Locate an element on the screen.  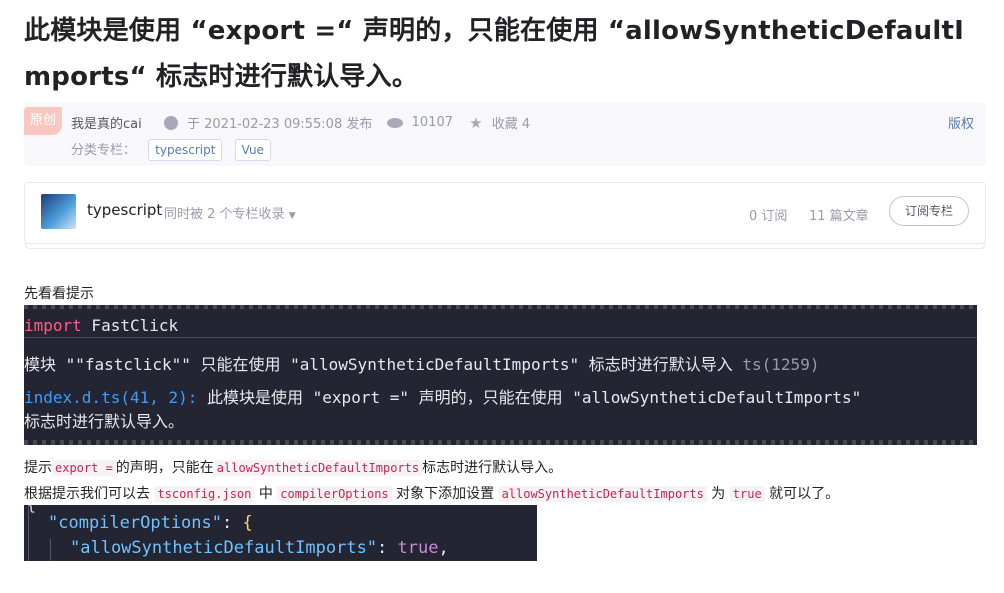
publish-date: 于 2021-02-23 09:55:08 发布 is located at coordinates (280, 124).